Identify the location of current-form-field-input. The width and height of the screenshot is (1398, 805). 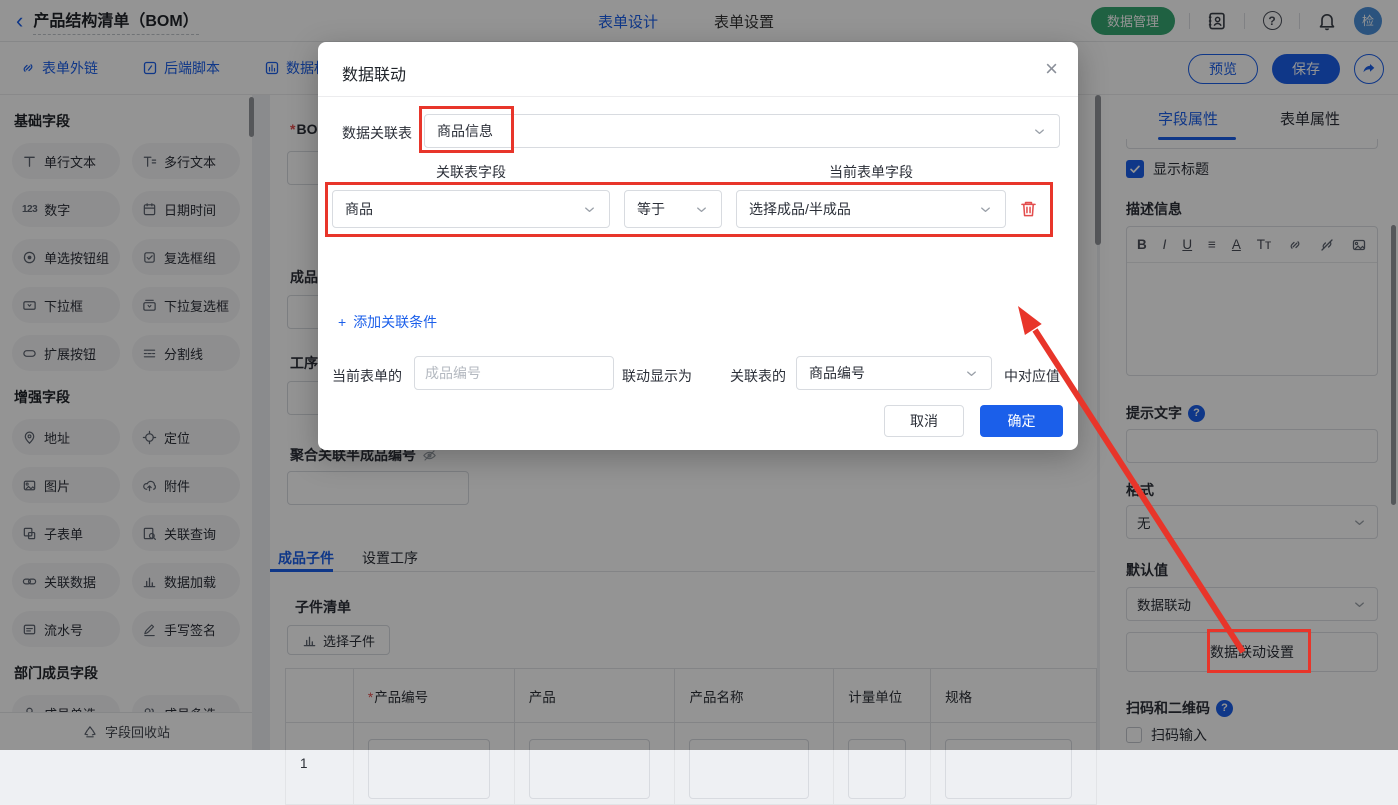
(514, 373).